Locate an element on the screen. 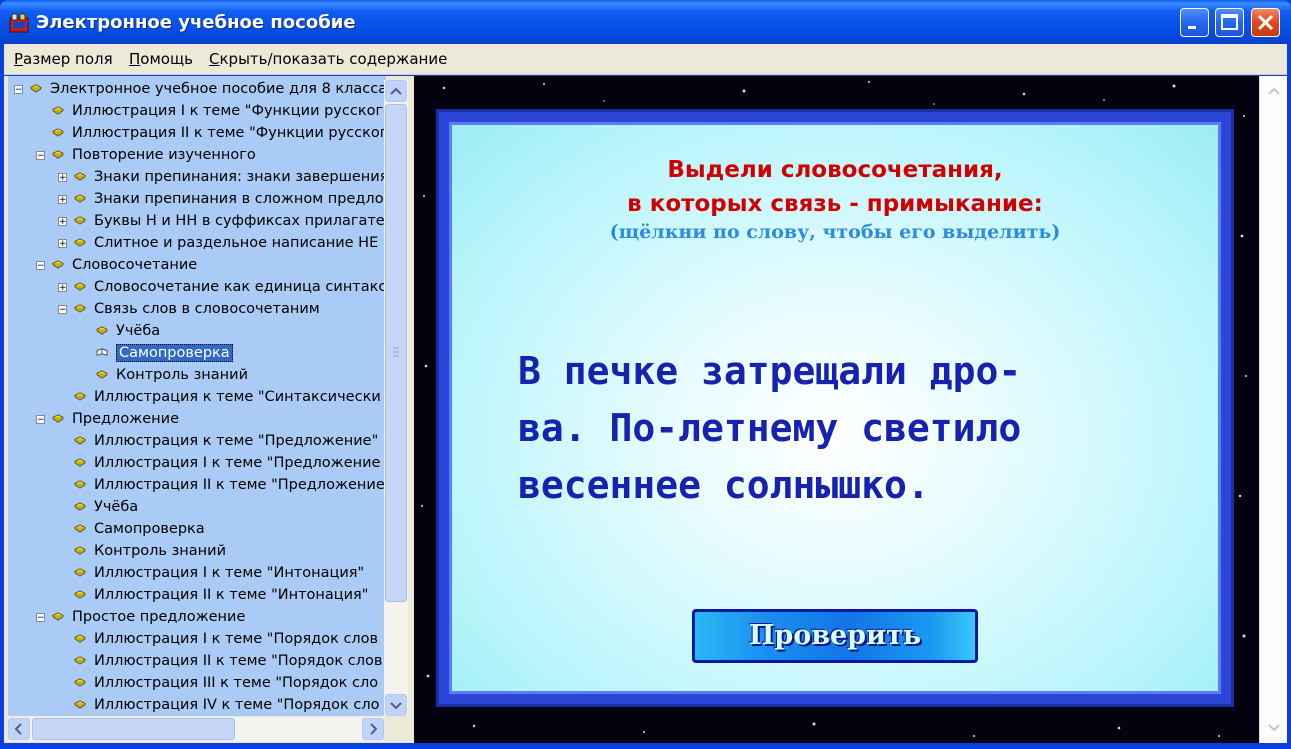 This screenshot has height=749, width=1291. tree-item: Иллюстрация II к теме "Интонация" is located at coordinates (197, 597).